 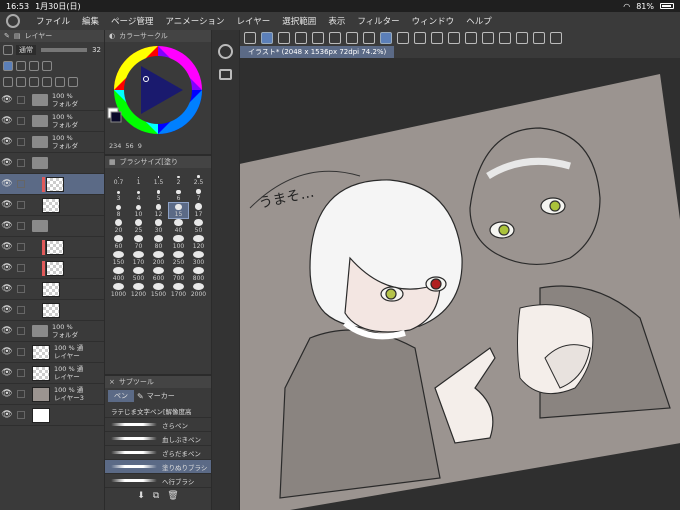 What do you see at coordinates (522, 38) in the screenshot?
I see `check-icon` at bounding box center [522, 38].